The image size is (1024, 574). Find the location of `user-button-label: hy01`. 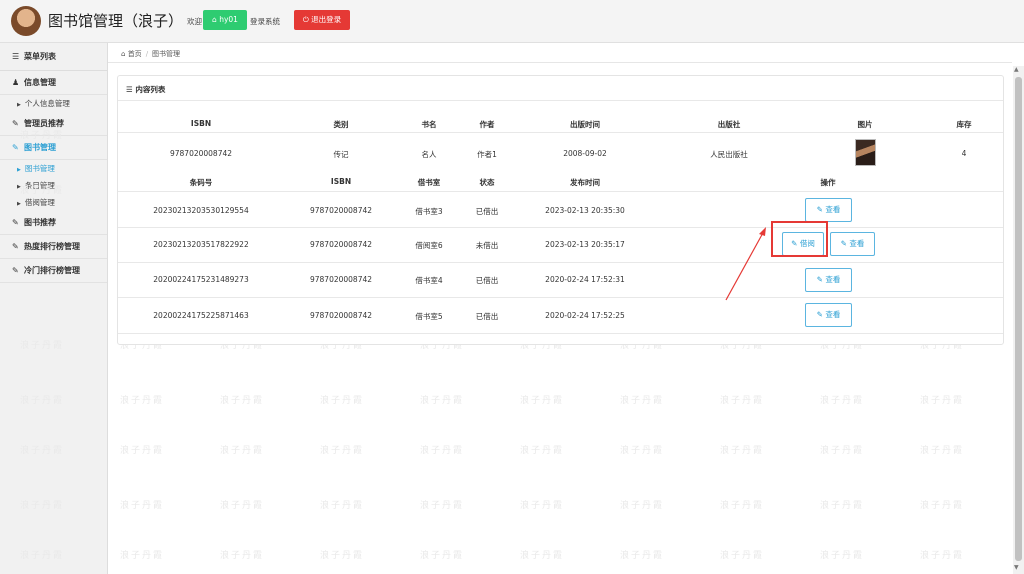

user-button-label: hy01 is located at coordinates (228, 19).